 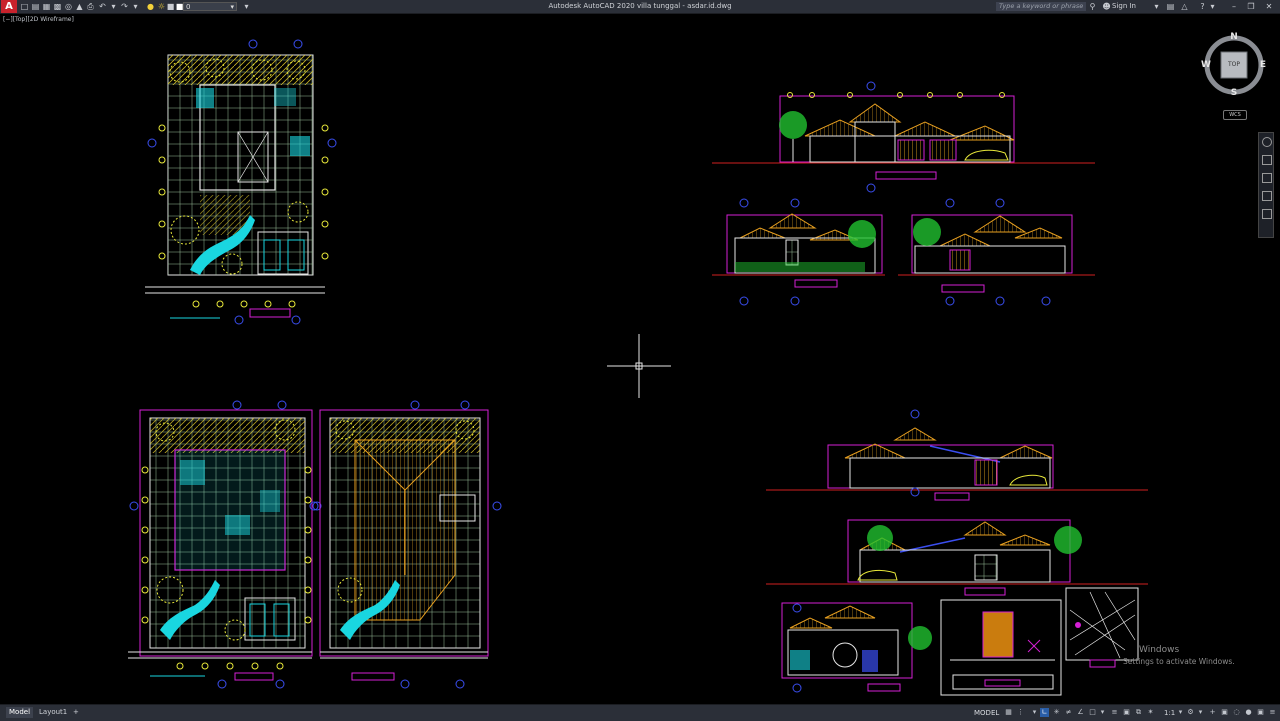 What do you see at coordinates (210, 6) in the screenshot?
I see `layer-dropdown: 0 ▾` at bounding box center [210, 6].